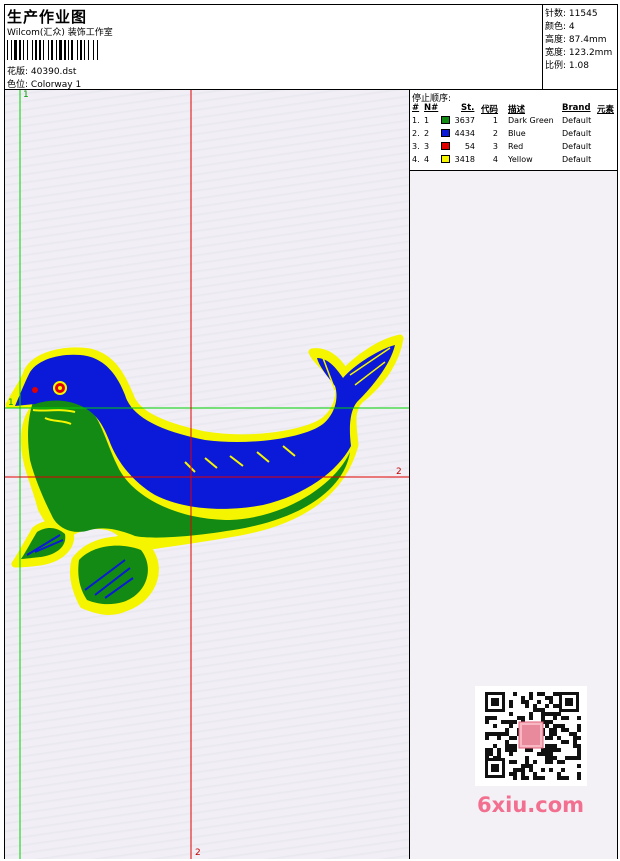 The width and height of the screenshot is (620, 861). I want to click on design-label: 花版:, so click(18, 72).